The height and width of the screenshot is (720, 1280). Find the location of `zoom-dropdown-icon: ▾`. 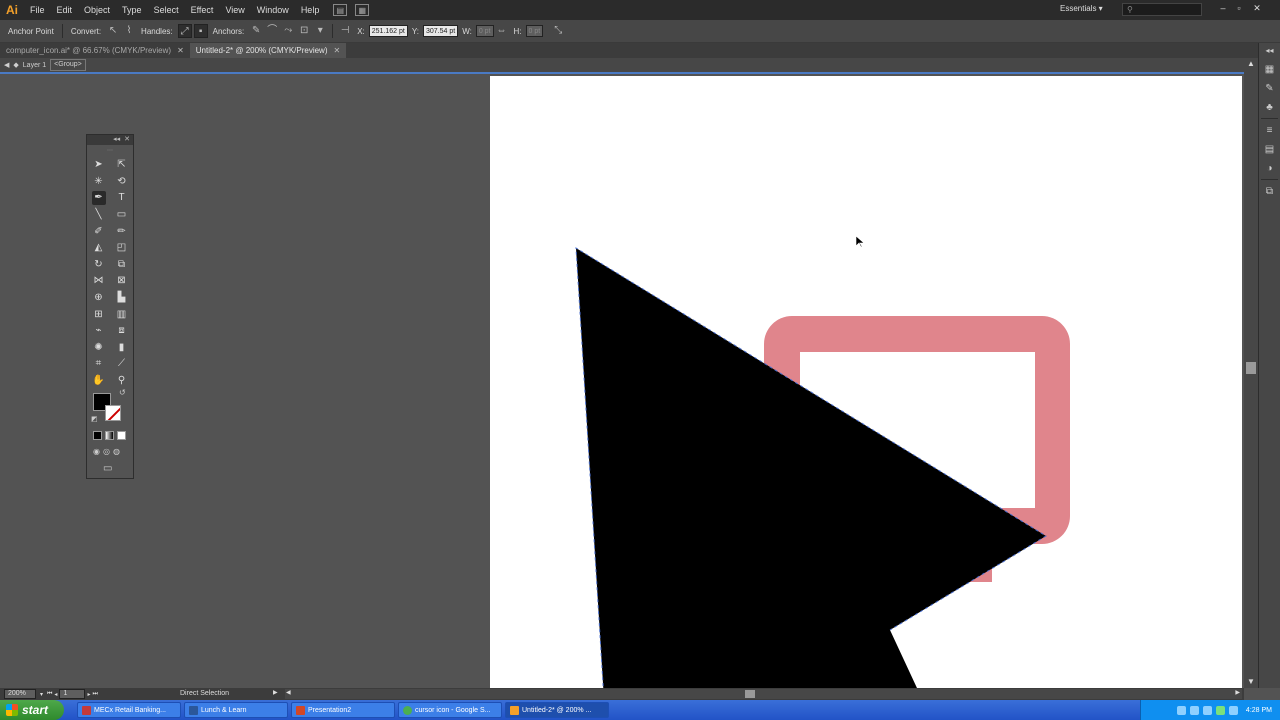

zoom-dropdown-icon: ▾ is located at coordinates (41, 694).